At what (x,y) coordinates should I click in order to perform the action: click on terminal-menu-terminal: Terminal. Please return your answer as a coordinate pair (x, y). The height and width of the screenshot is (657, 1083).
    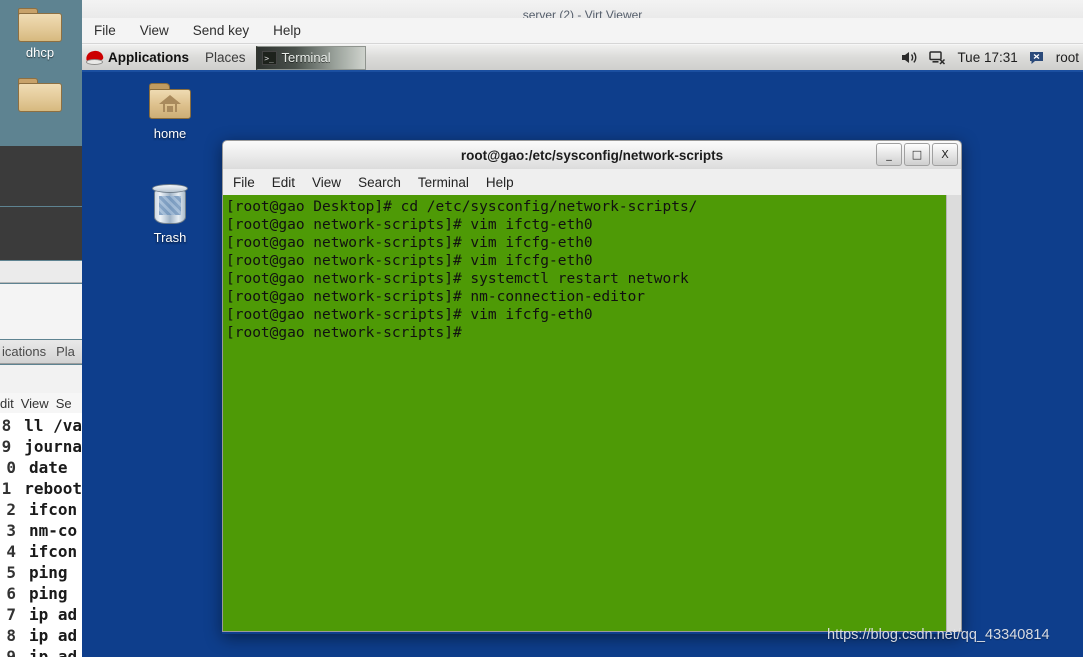
    Looking at the image, I should click on (443, 182).